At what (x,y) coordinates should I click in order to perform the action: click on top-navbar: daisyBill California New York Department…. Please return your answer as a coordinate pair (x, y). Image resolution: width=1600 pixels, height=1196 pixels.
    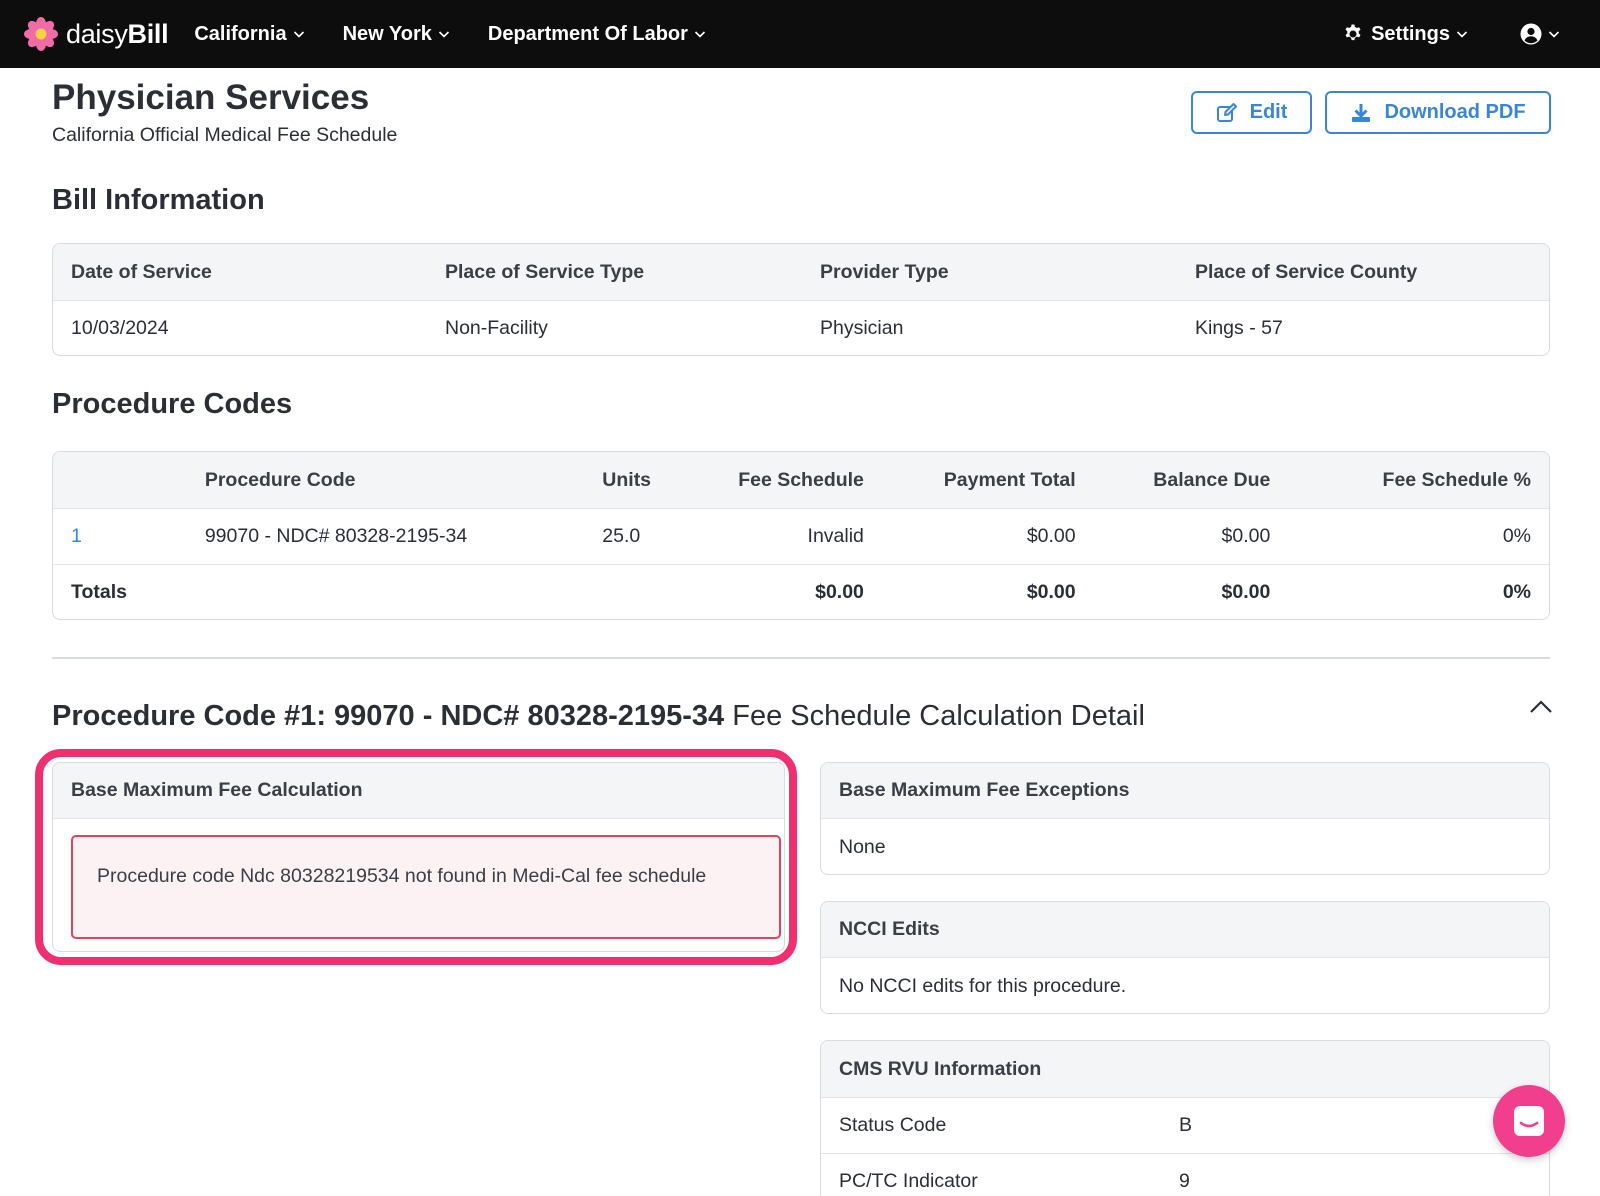
    Looking at the image, I should click on (800, 34).